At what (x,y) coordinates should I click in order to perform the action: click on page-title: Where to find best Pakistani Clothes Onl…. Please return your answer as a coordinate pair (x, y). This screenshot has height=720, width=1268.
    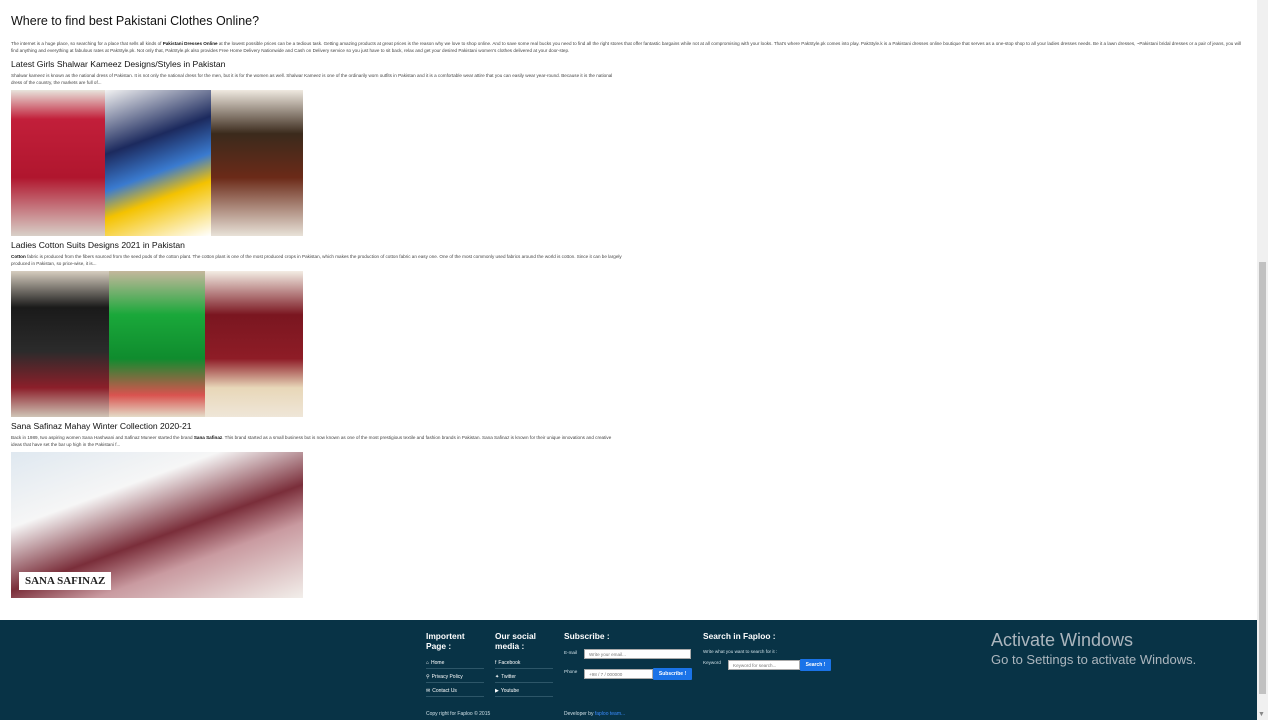
    Looking at the image, I should click on (135, 21).